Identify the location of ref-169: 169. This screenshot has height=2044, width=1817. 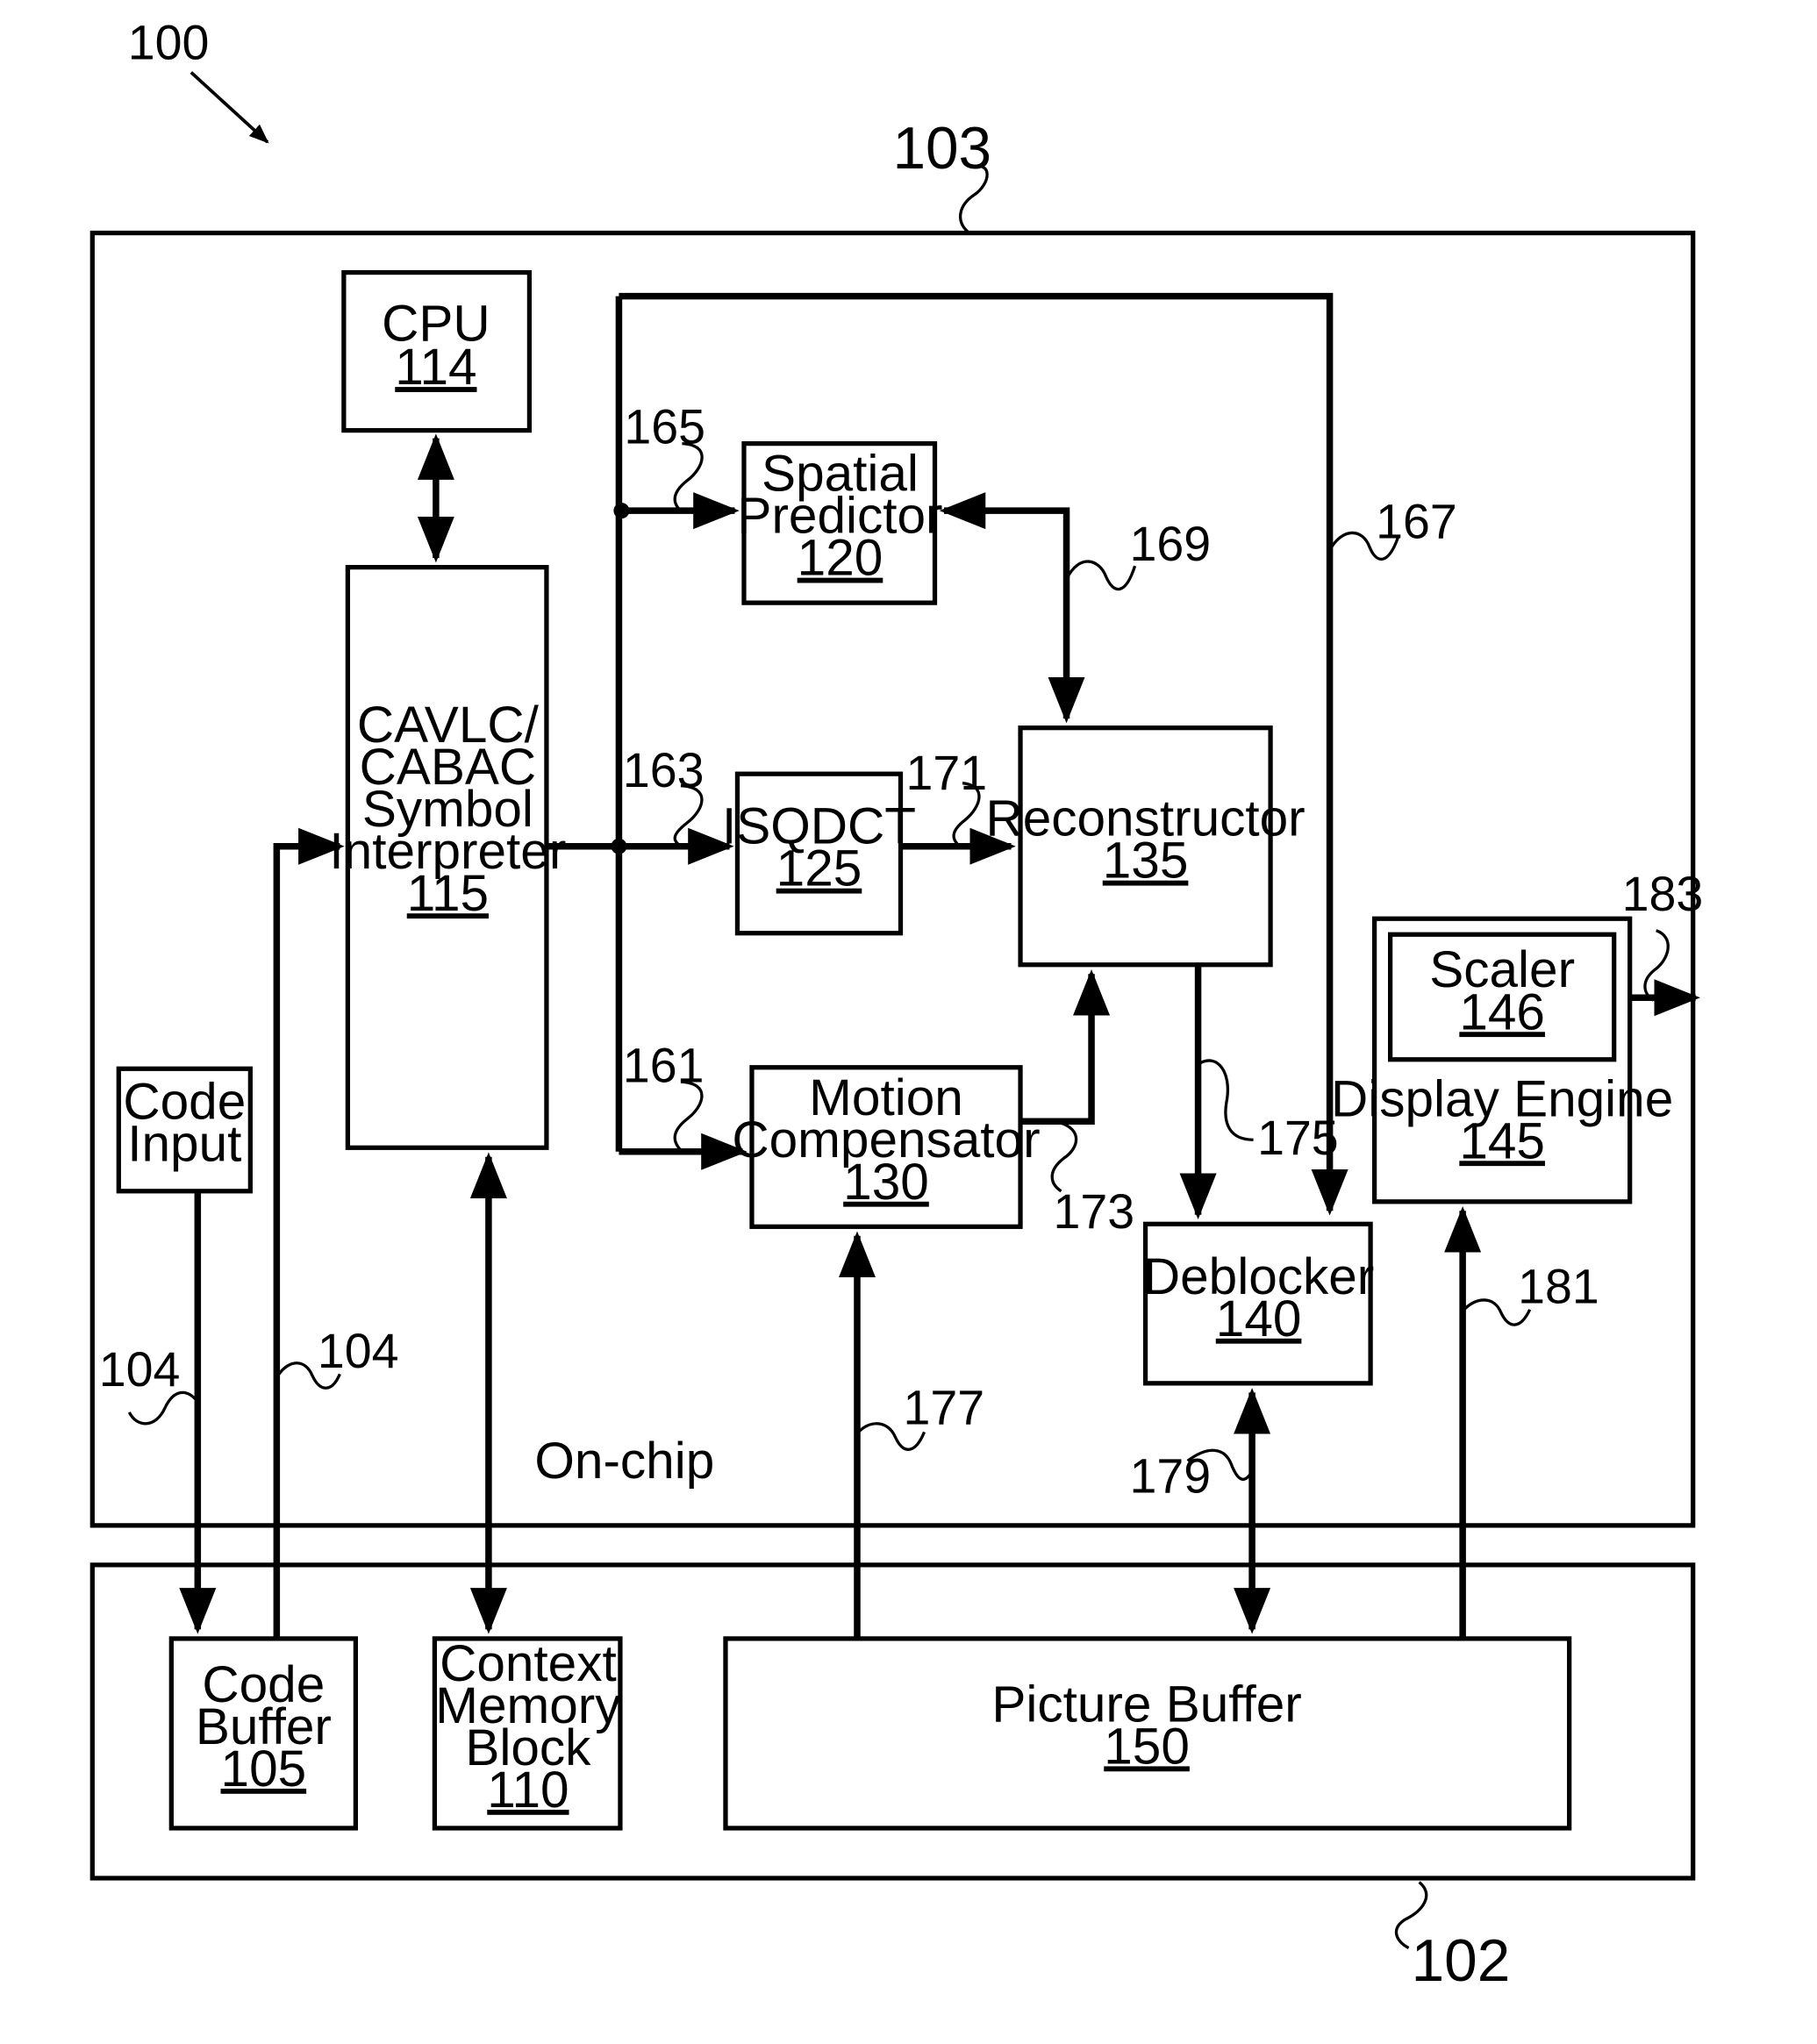
(1171, 544).